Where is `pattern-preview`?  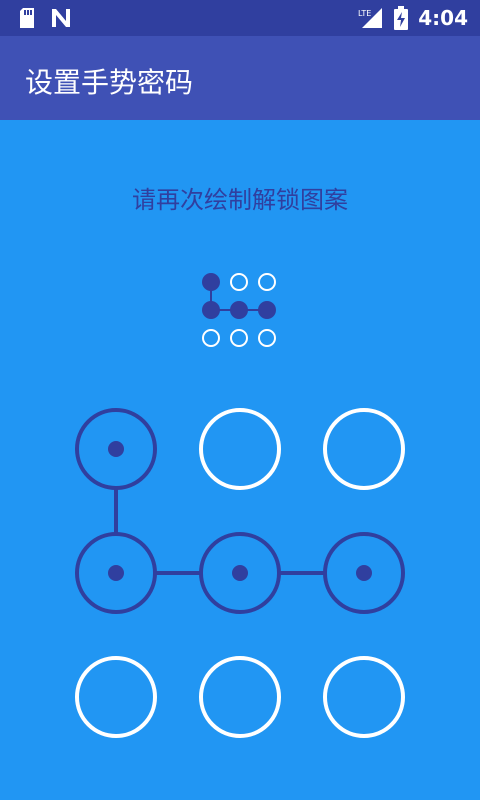
pattern-preview is located at coordinates (239, 310).